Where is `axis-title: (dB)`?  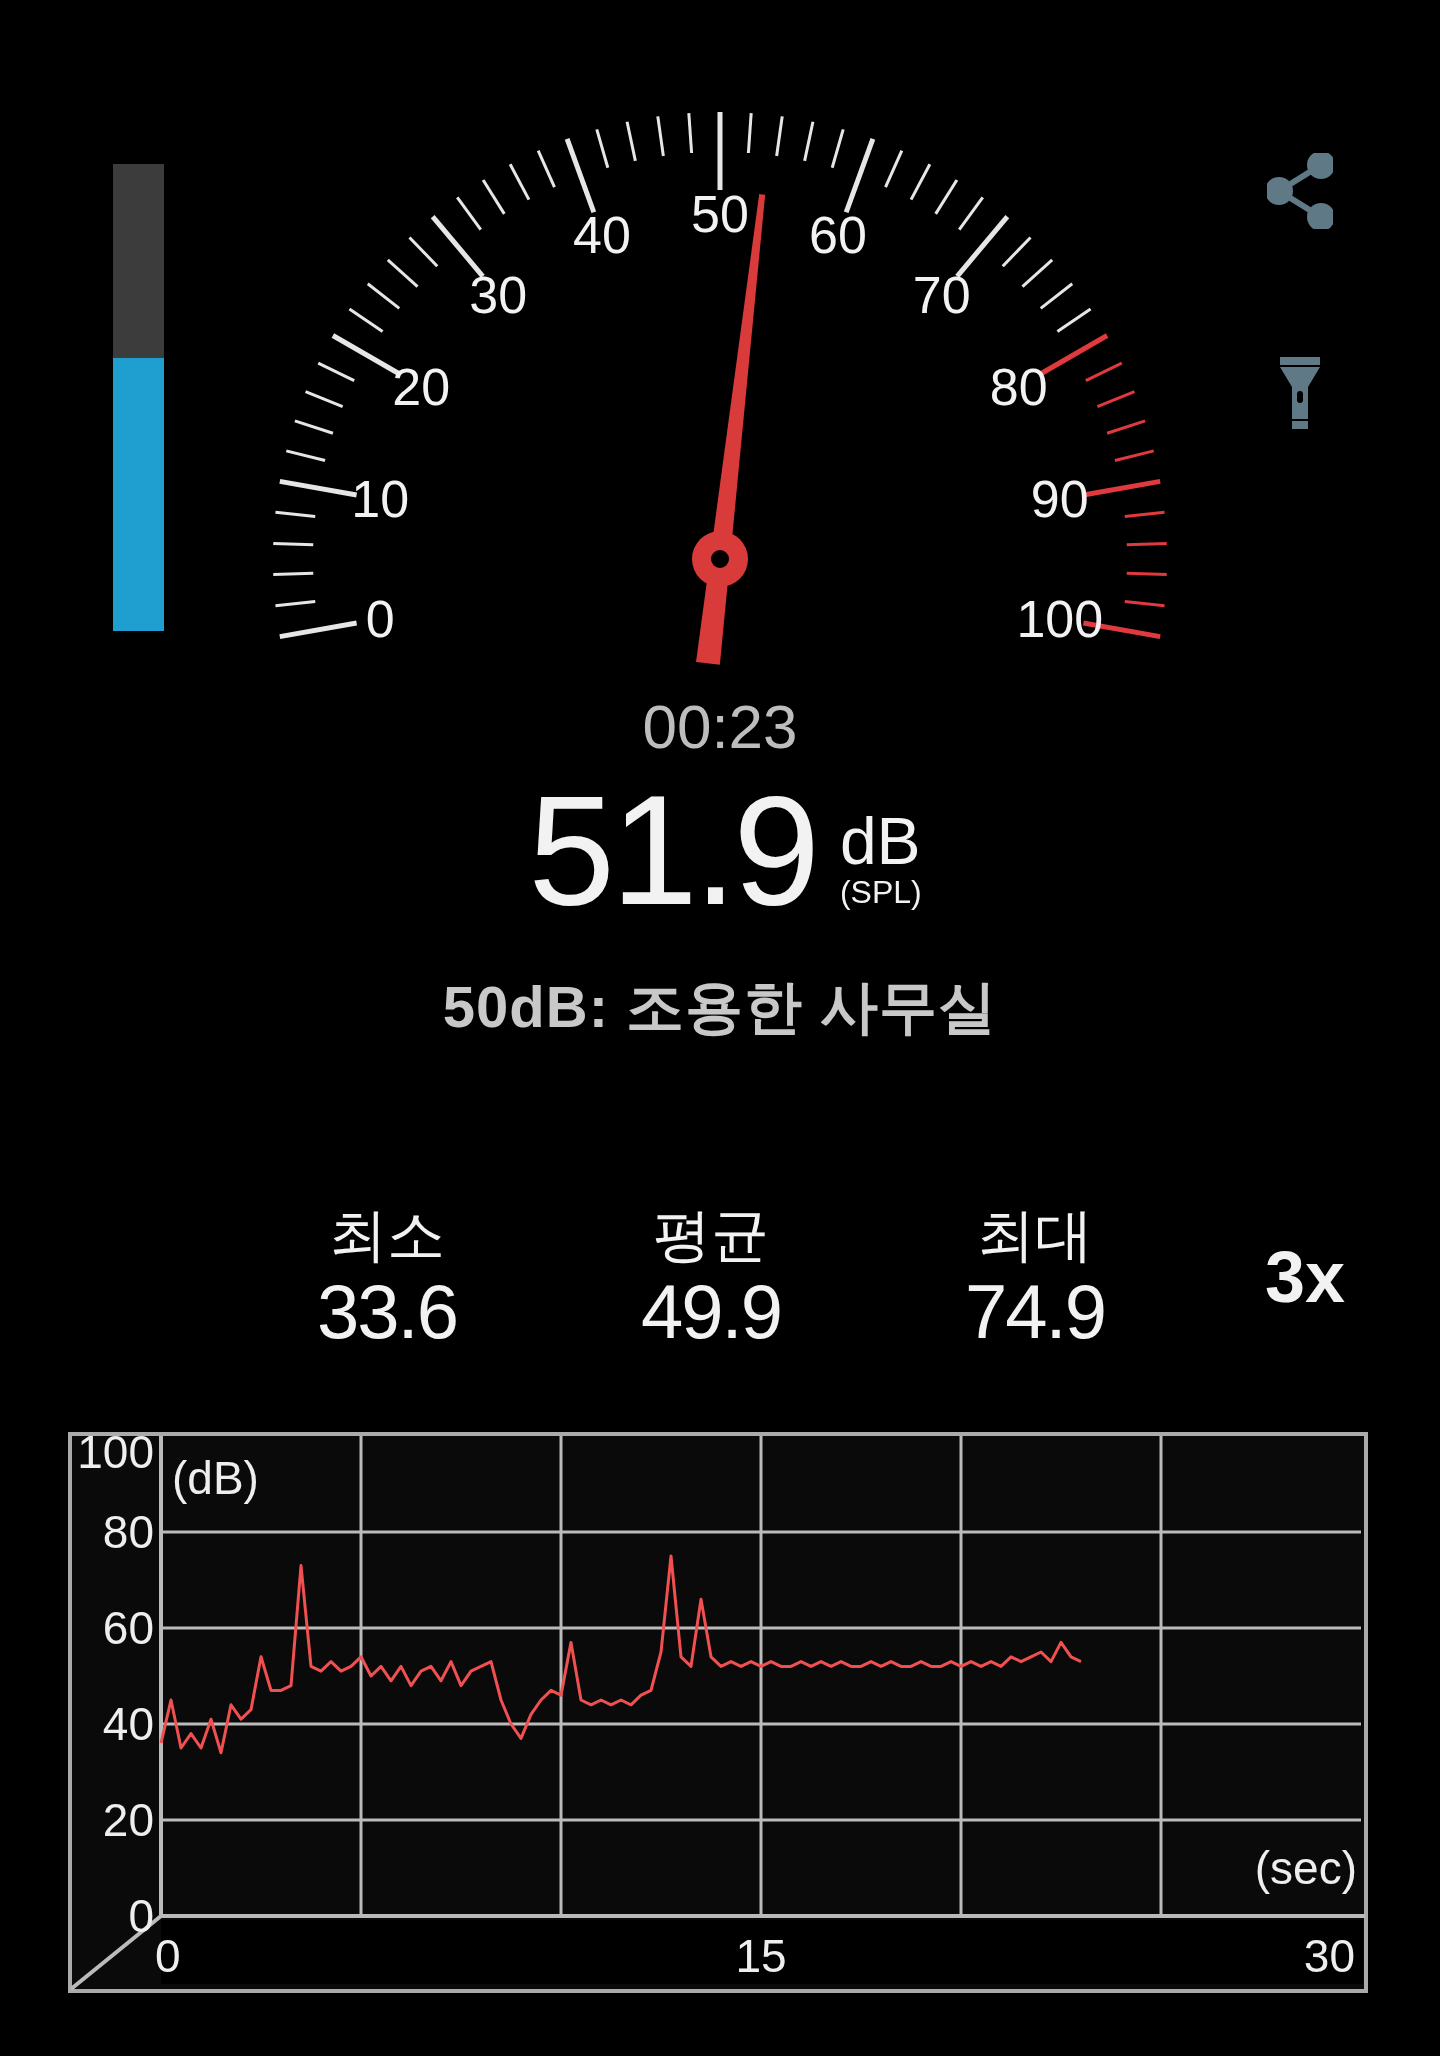 axis-title: (dB) is located at coordinates (215, 1478).